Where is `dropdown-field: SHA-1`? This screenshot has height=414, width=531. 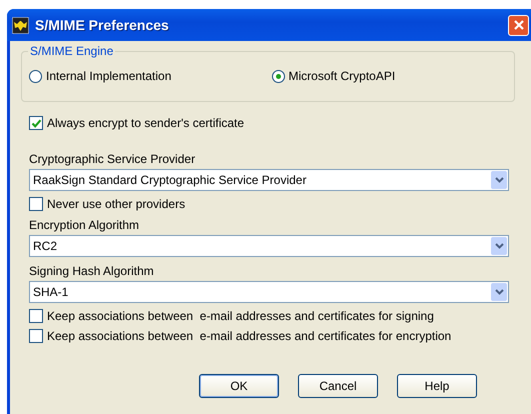
dropdown-field: SHA-1 is located at coordinates (269, 292).